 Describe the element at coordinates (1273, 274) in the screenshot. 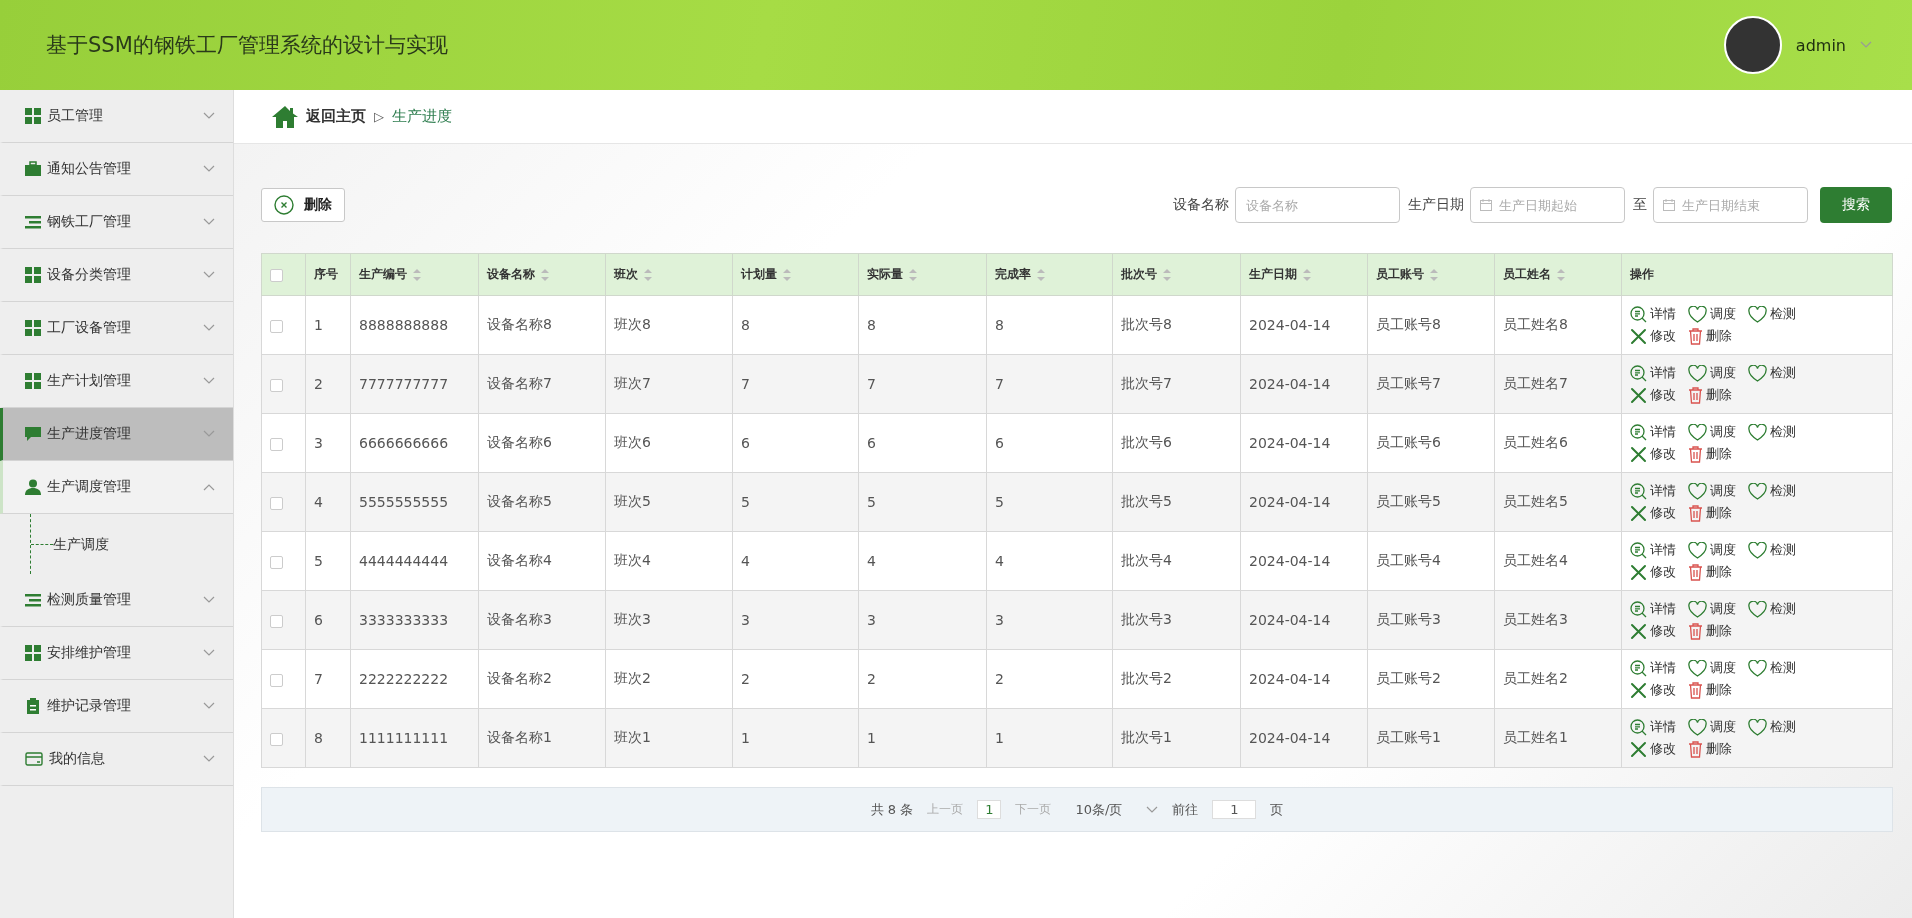

I see `column-header: 生产日期` at that location.